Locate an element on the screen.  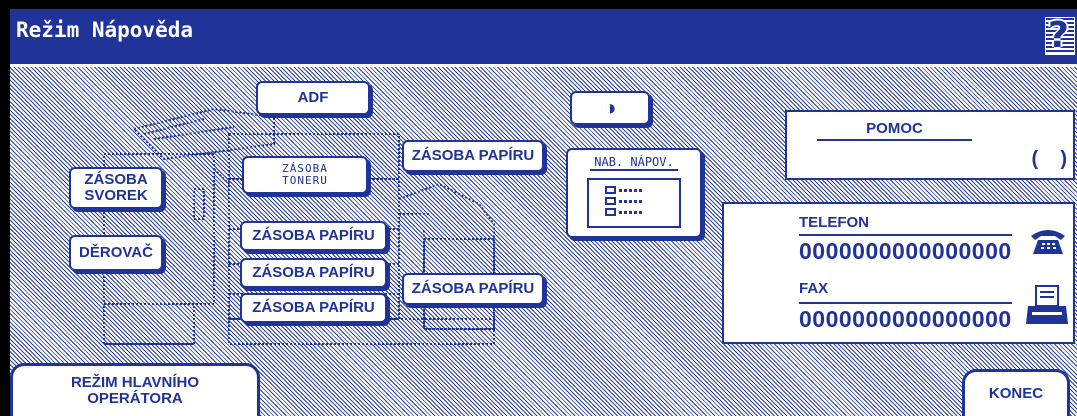
main-operator-line2: OPERÁTORA is located at coordinates (135, 398).